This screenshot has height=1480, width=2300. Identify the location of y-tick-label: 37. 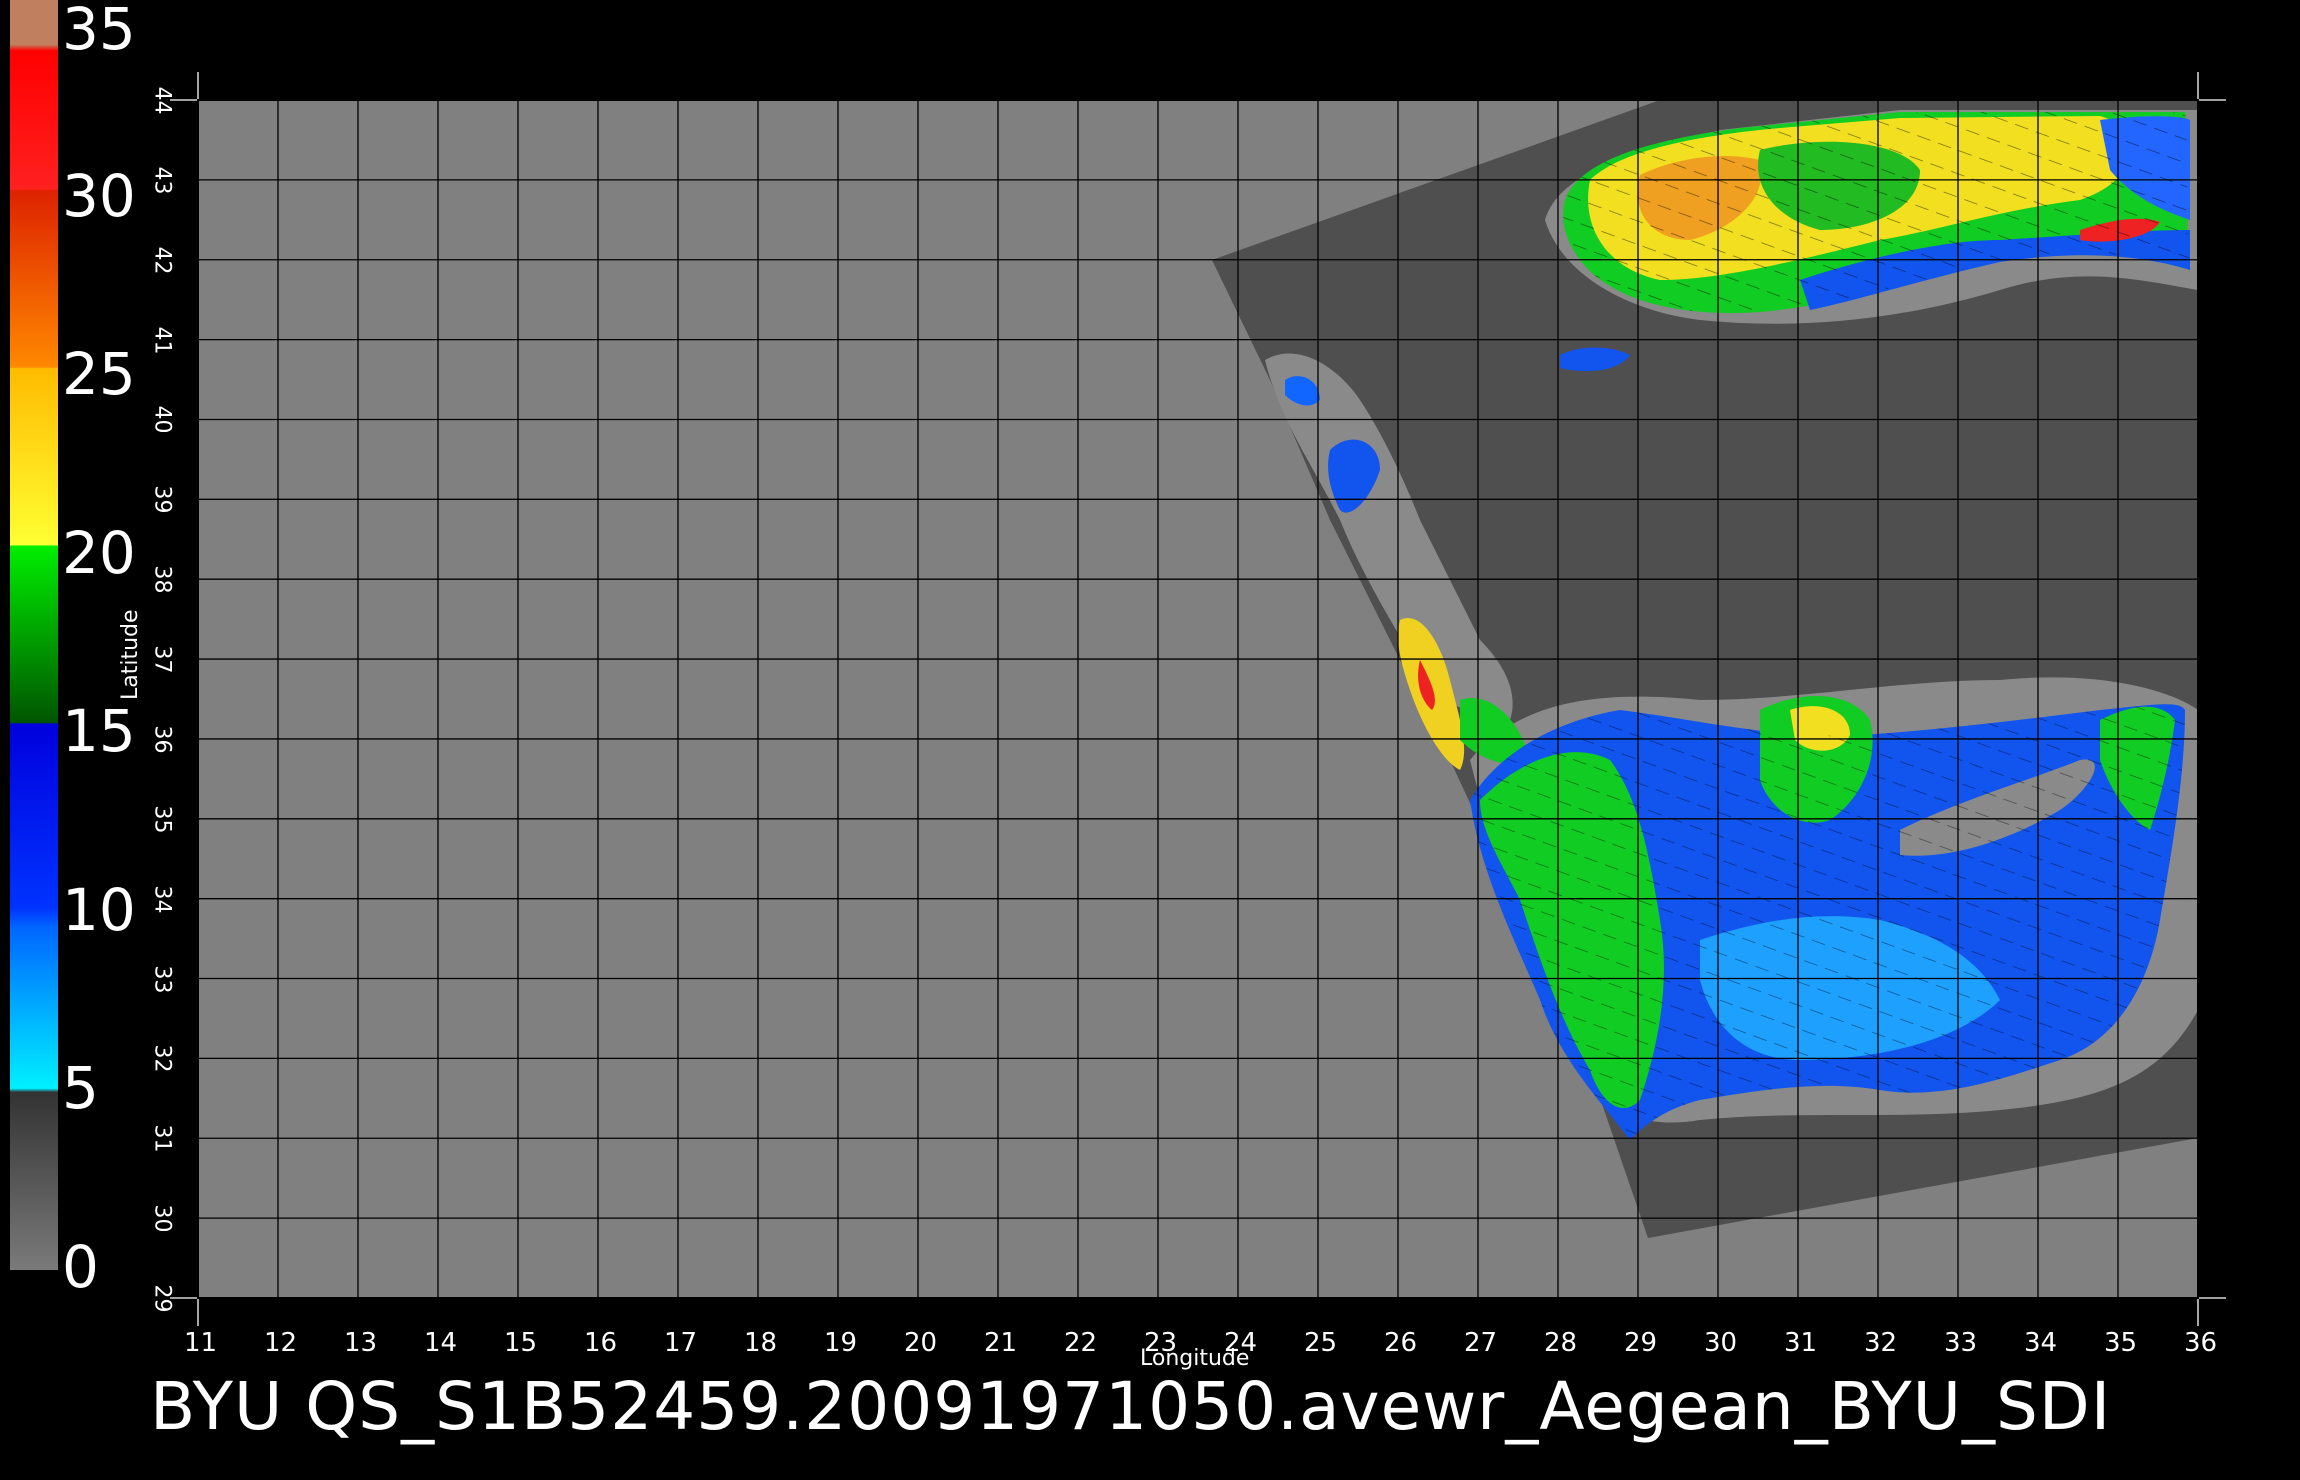
(162, 659).